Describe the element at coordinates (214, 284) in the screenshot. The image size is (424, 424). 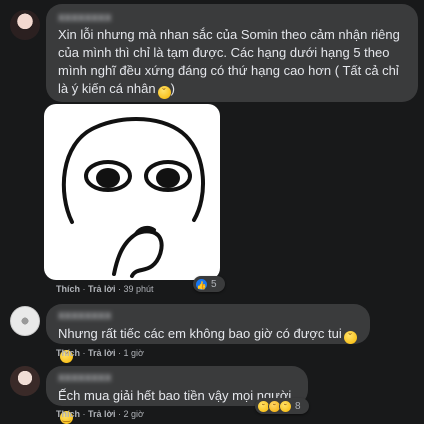
I see `reaction-count: 5` at that location.